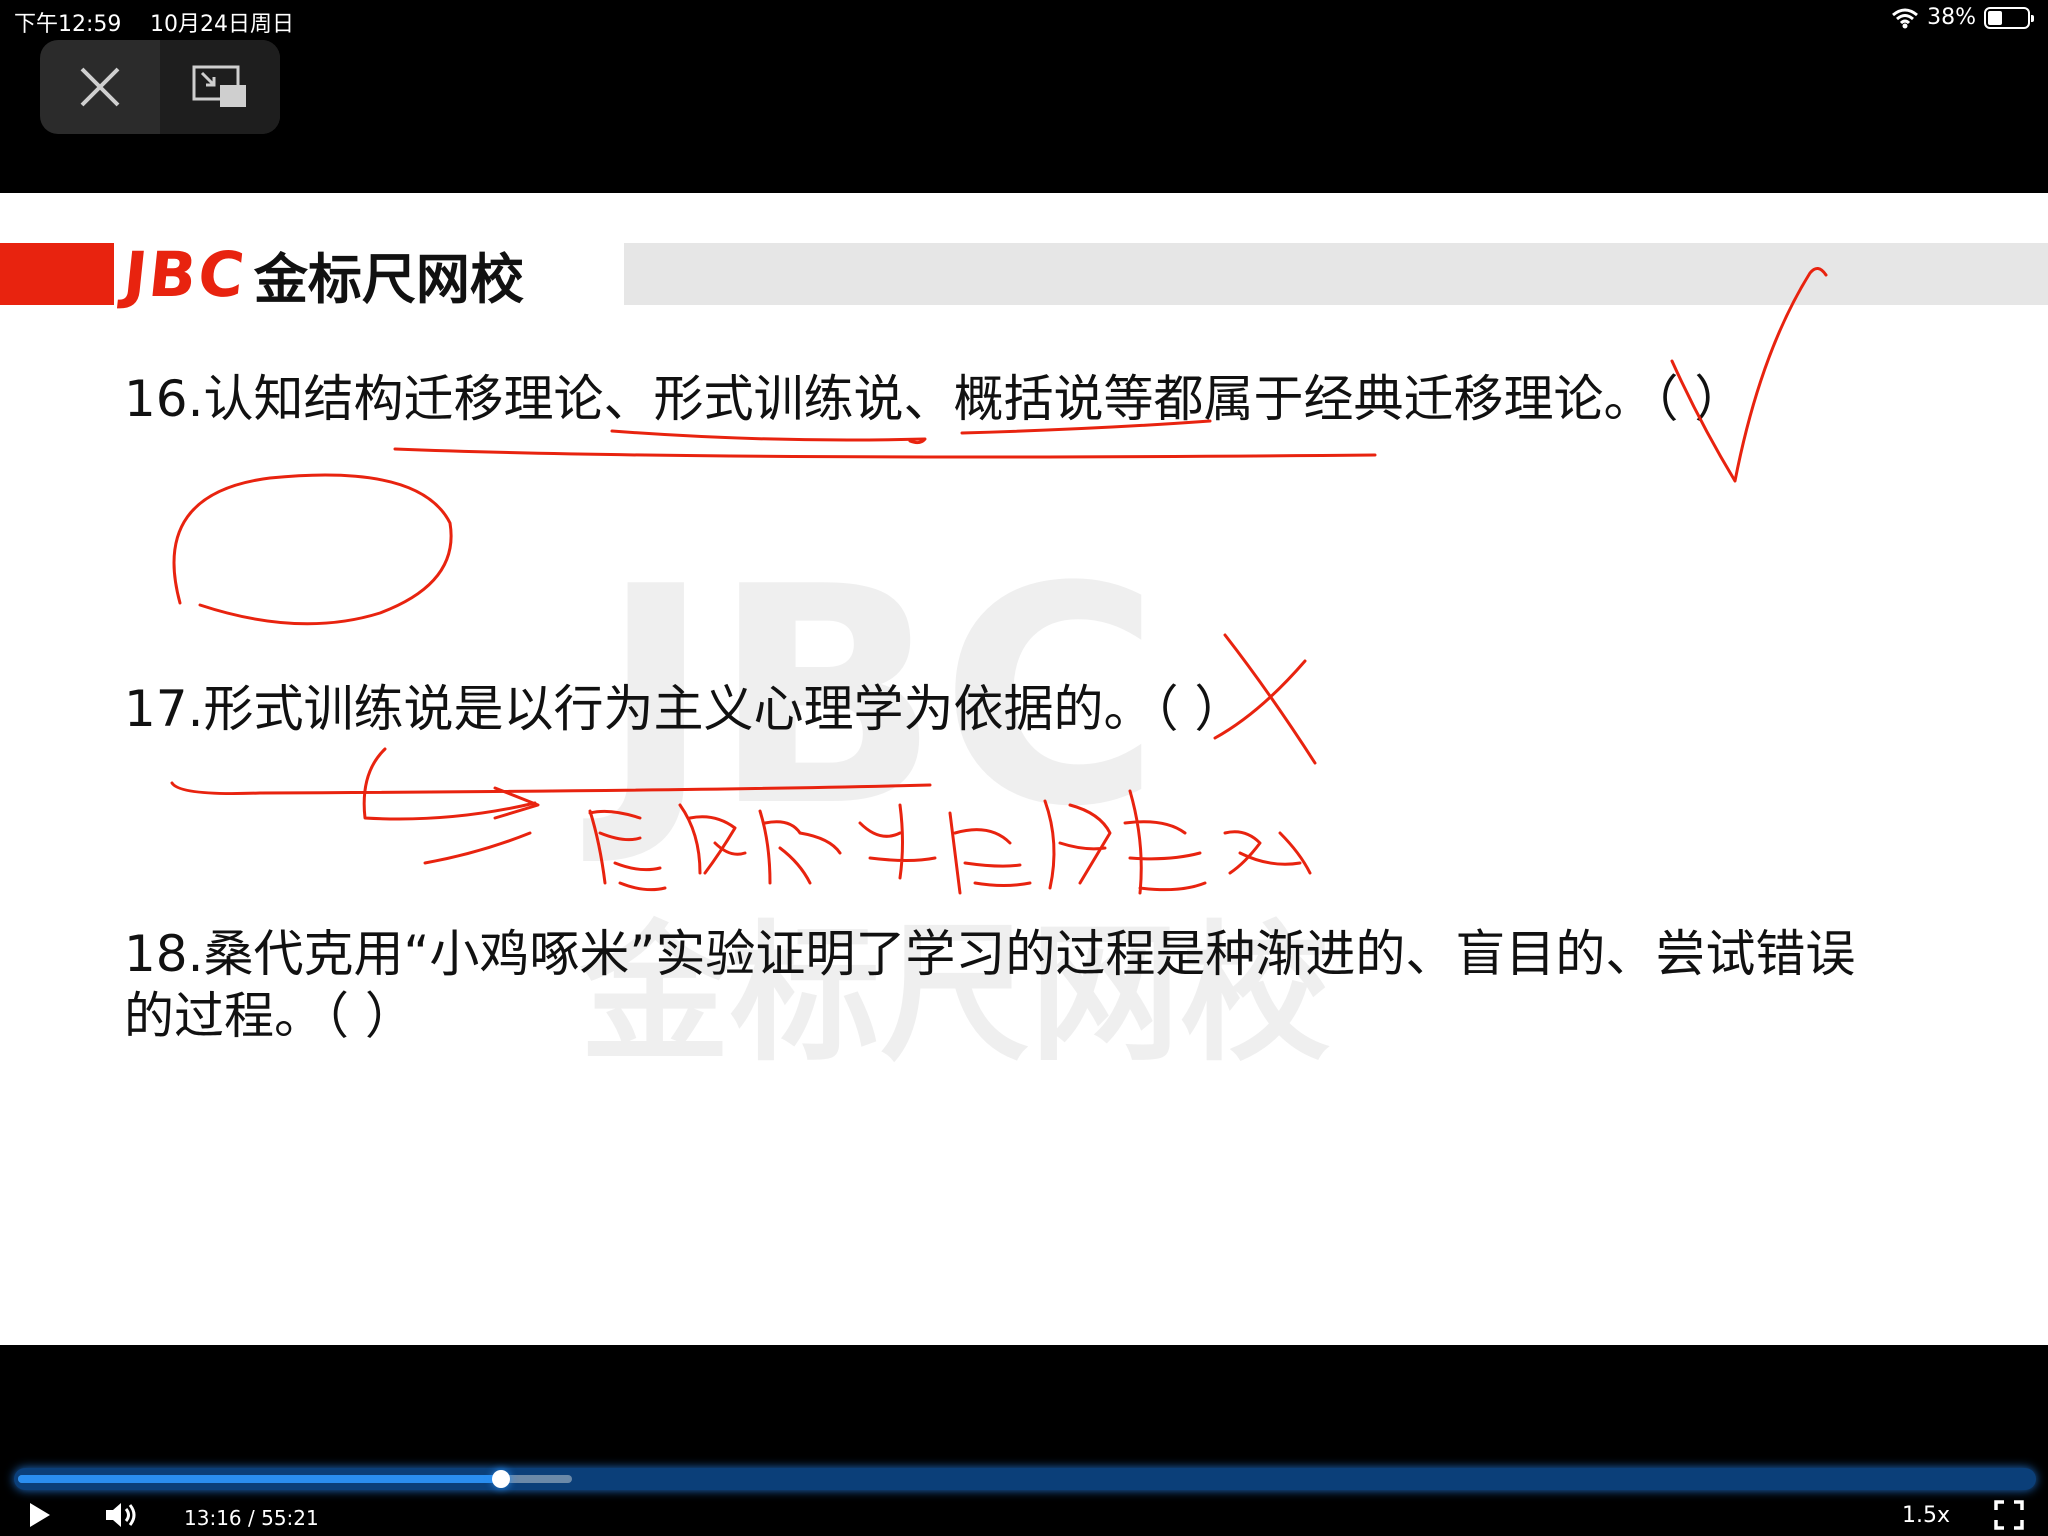 The image size is (2048, 1536). What do you see at coordinates (1995, 17) in the screenshot?
I see `battery-fill` at bounding box center [1995, 17].